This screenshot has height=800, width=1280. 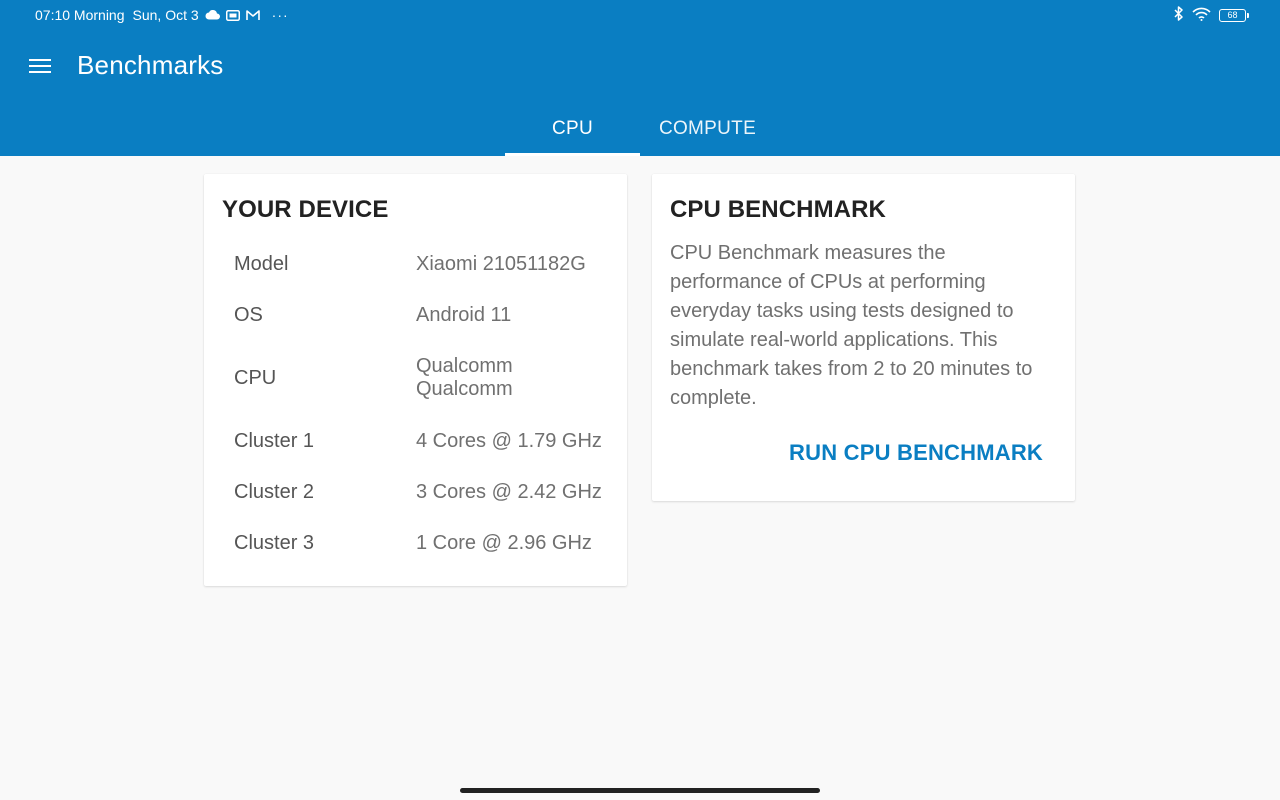 What do you see at coordinates (274, 492) in the screenshot?
I see `spec-label: Cluster 2` at bounding box center [274, 492].